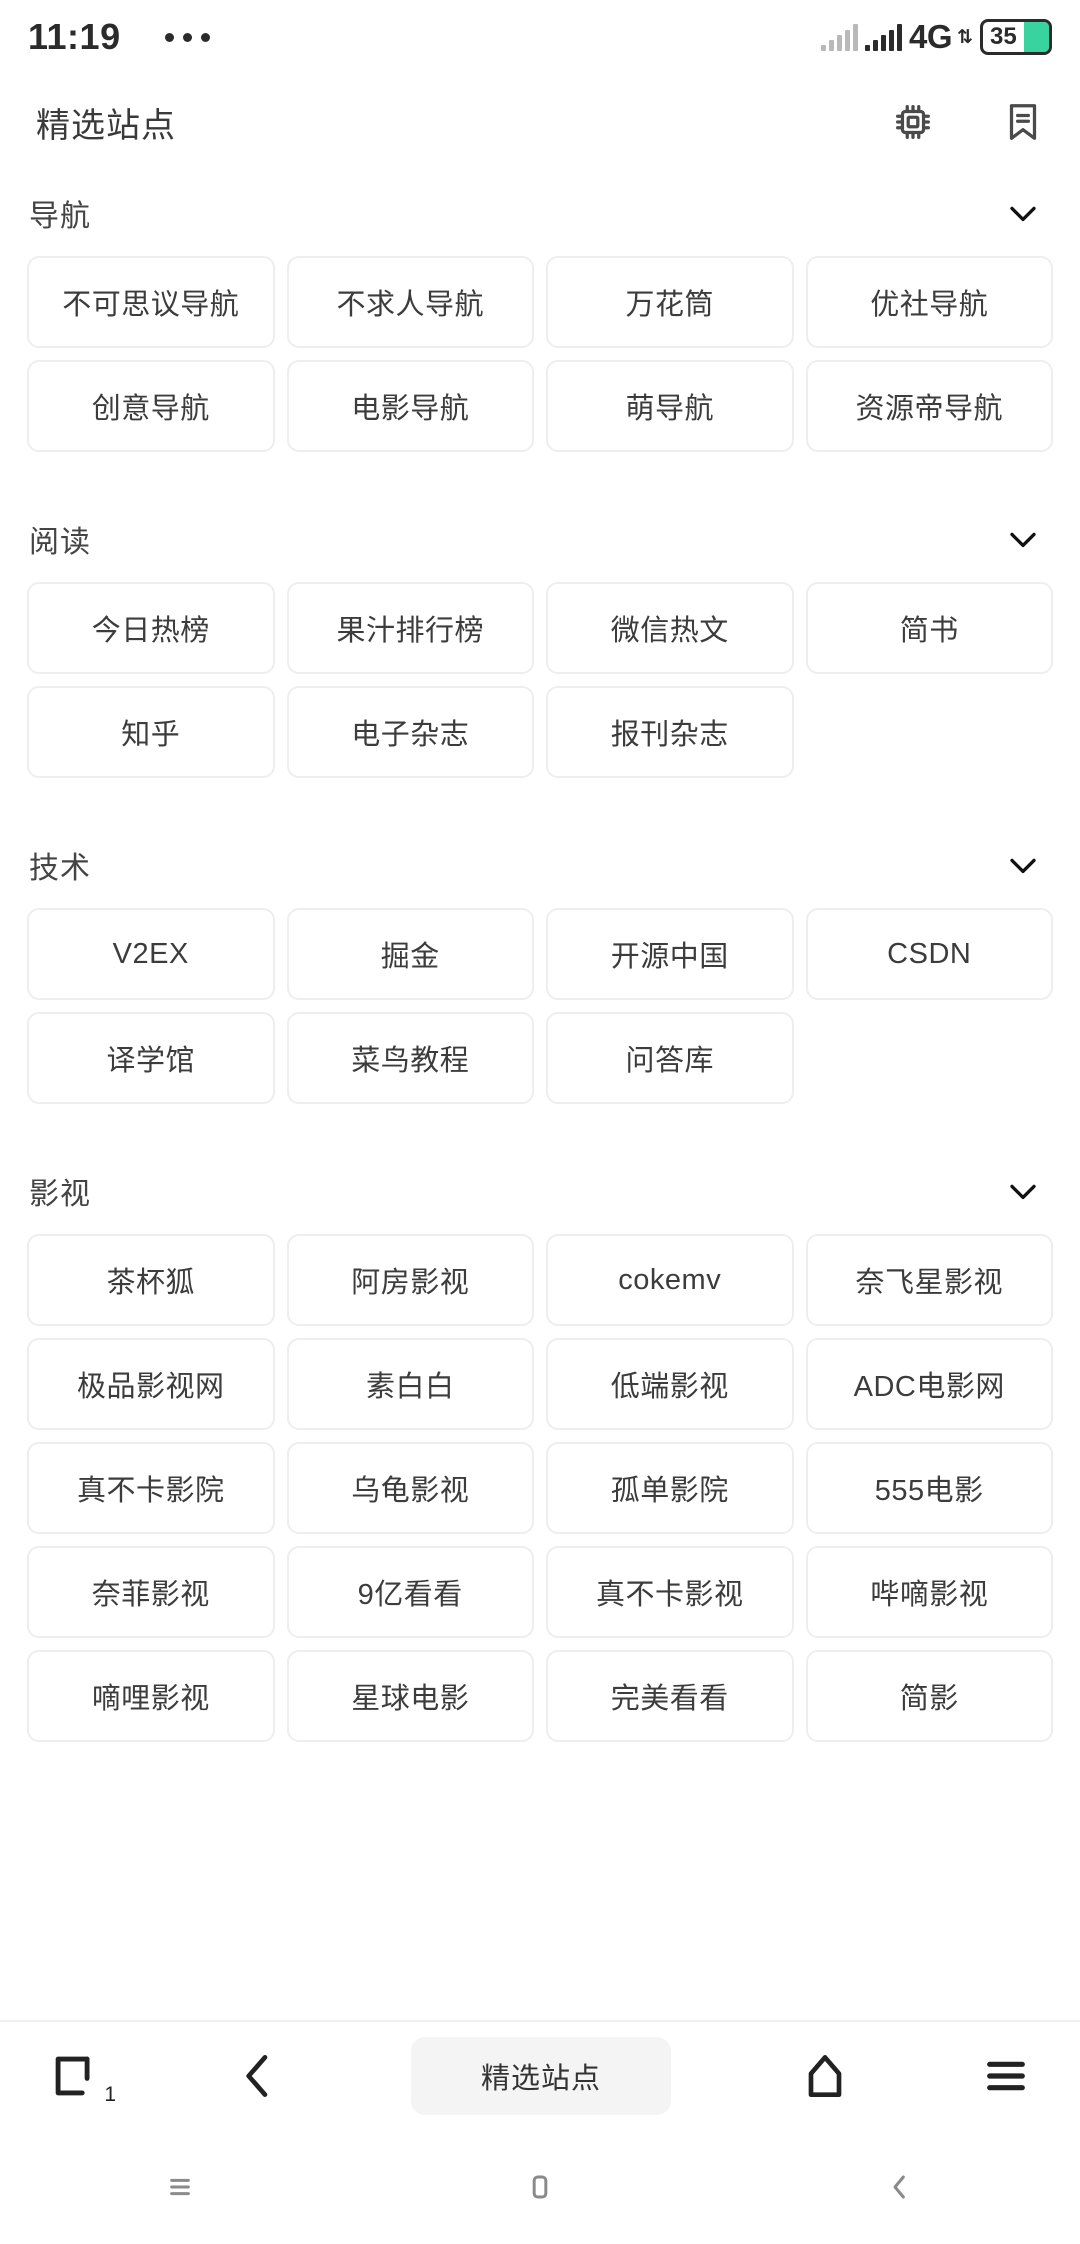 The height and width of the screenshot is (2244, 1080). What do you see at coordinates (931, 36) in the screenshot?
I see `network-type-label: 4G` at bounding box center [931, 36].